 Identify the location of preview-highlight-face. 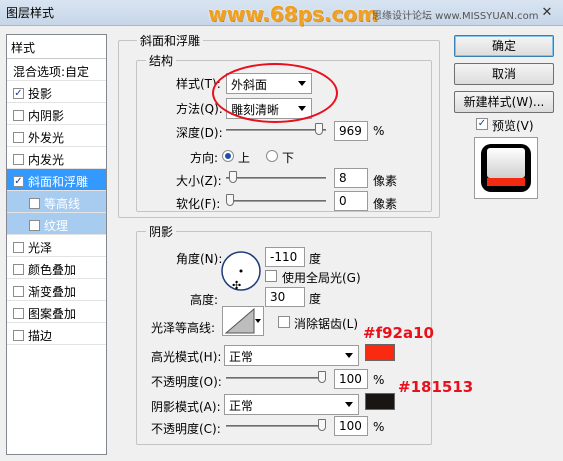
(506, 163).